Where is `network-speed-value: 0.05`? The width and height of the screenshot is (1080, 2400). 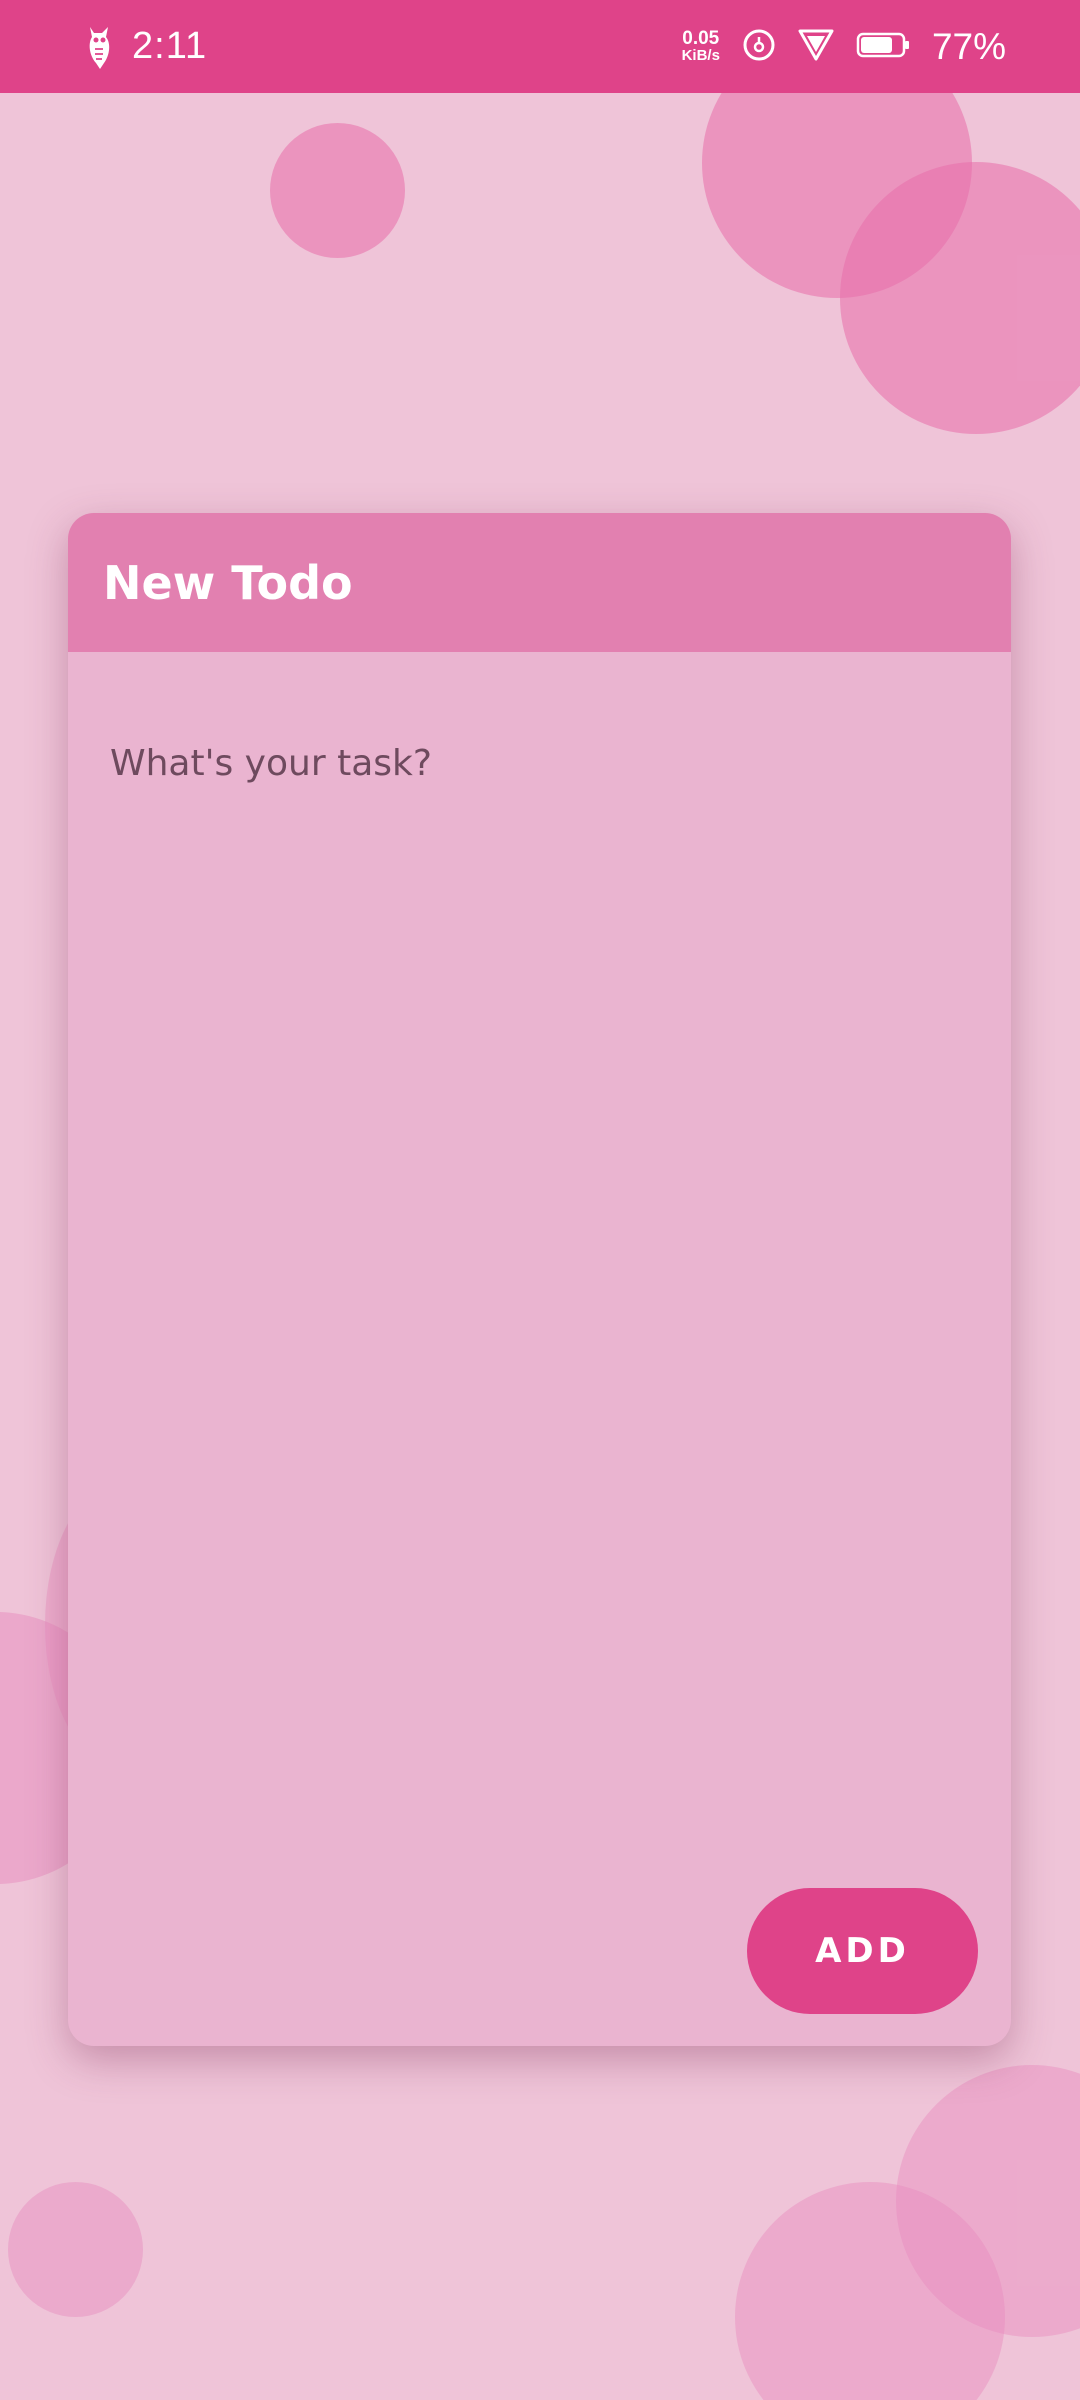
network-speed-value: 0.05 is located at coordinates (701, 38).